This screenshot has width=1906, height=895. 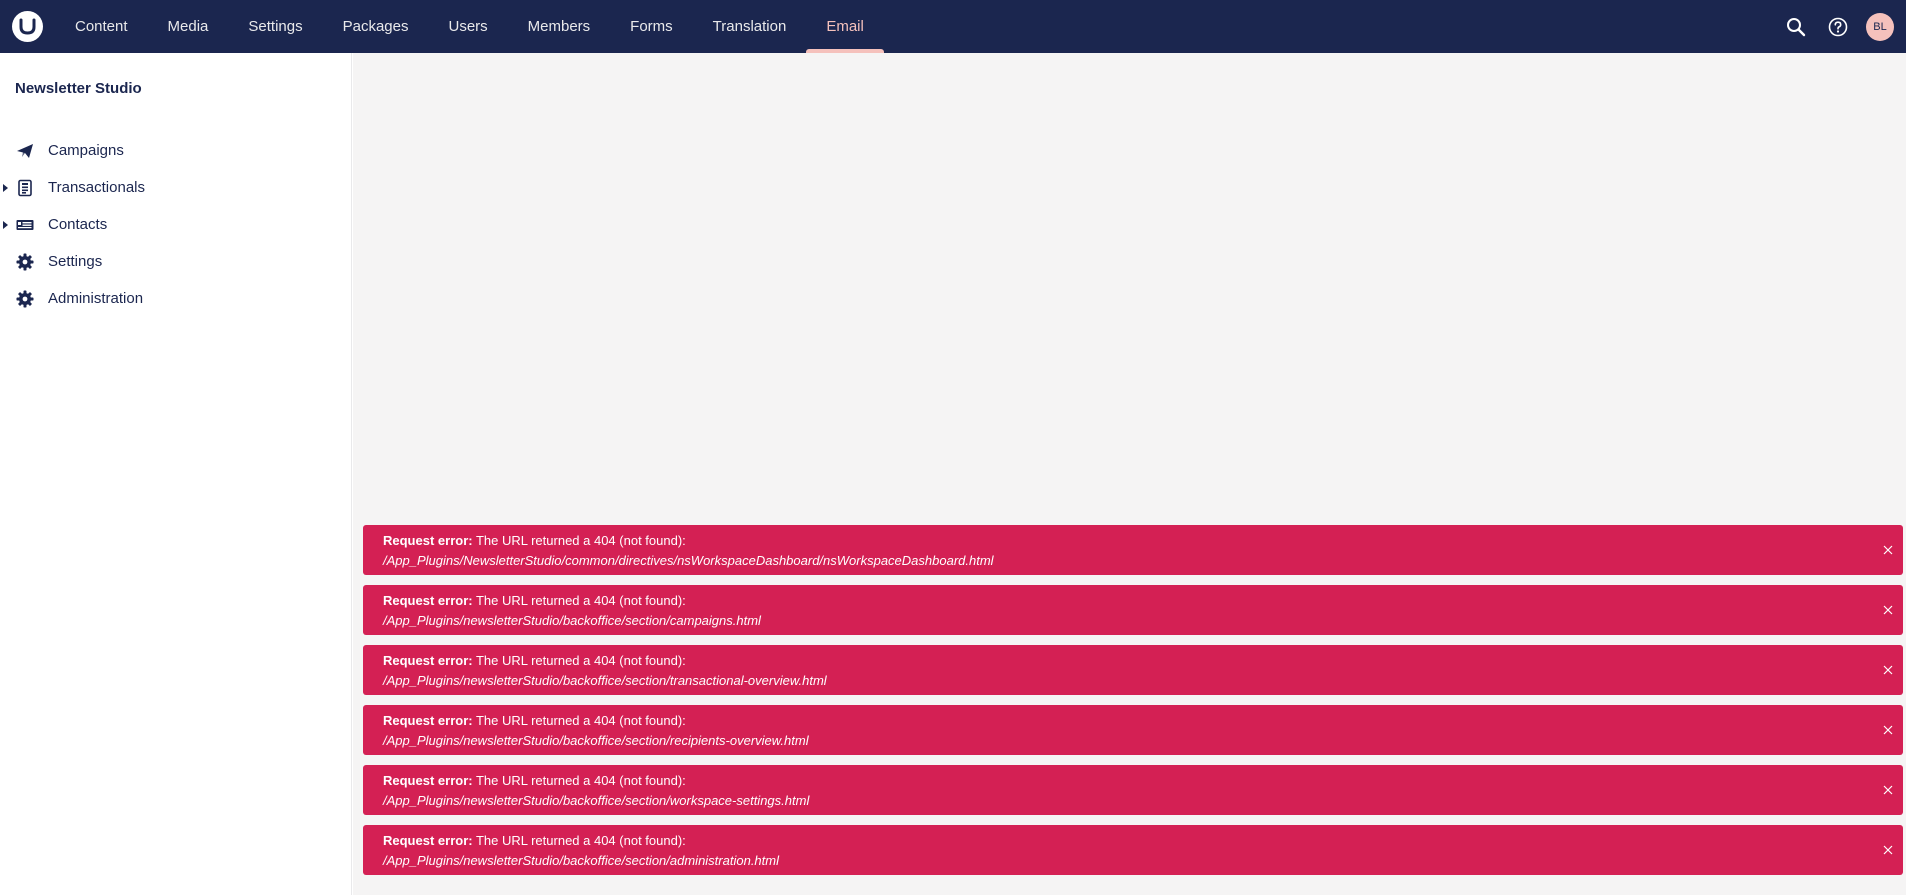 I want to click on nav-item-media: Media, so click(x=188, y=26).